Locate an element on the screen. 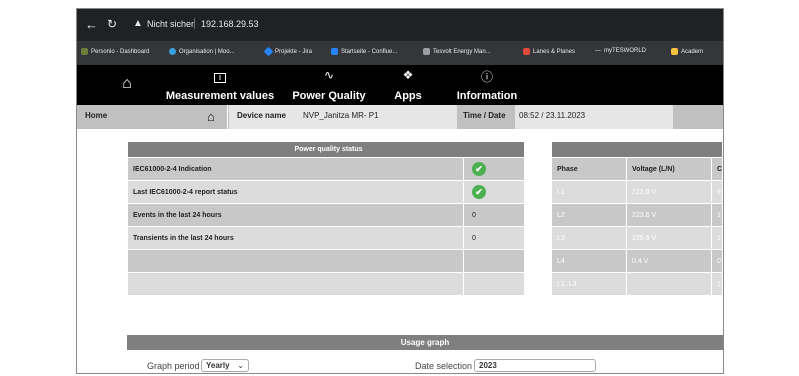 The height and width of the screenshot is (376, 799). graph-period-select: Yearly ⌄ is located at coordinates (225, 365).